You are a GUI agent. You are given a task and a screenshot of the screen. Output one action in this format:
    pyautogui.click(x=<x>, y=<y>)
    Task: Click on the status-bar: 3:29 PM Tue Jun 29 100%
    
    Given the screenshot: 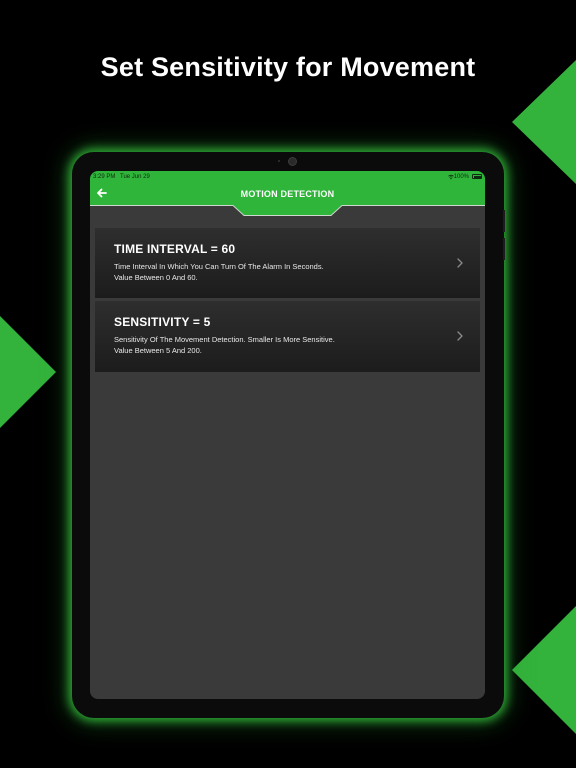 What is the action you would take?
    pyautogui.click(x=287, y=177)
    